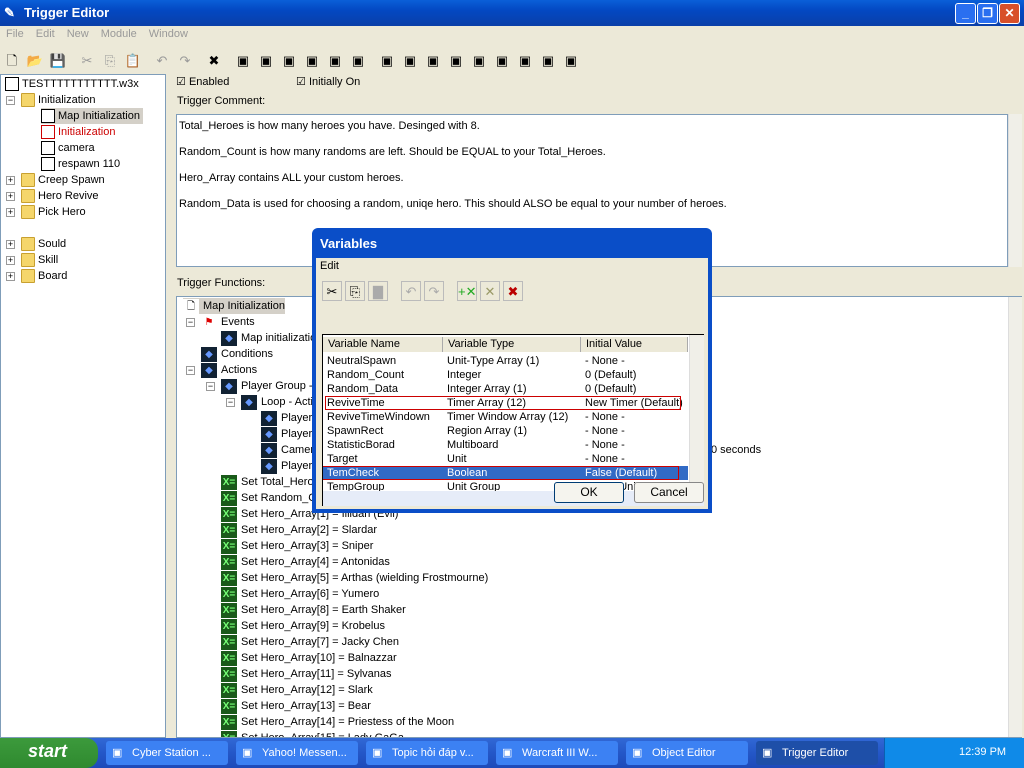 The width and height of the screenshot is (1024, 768). Describe the element at coordinates (133, 60) in the screenshot. I see `paste-icon: 📋` at that location.